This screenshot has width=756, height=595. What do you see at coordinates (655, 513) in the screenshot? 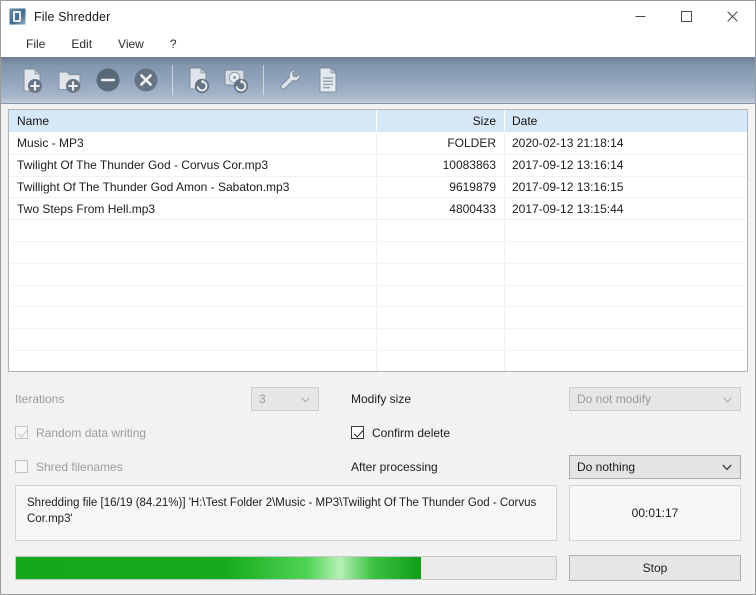
I see `elapsed-timer: 00:01:17` at bounding box center [655, 513].